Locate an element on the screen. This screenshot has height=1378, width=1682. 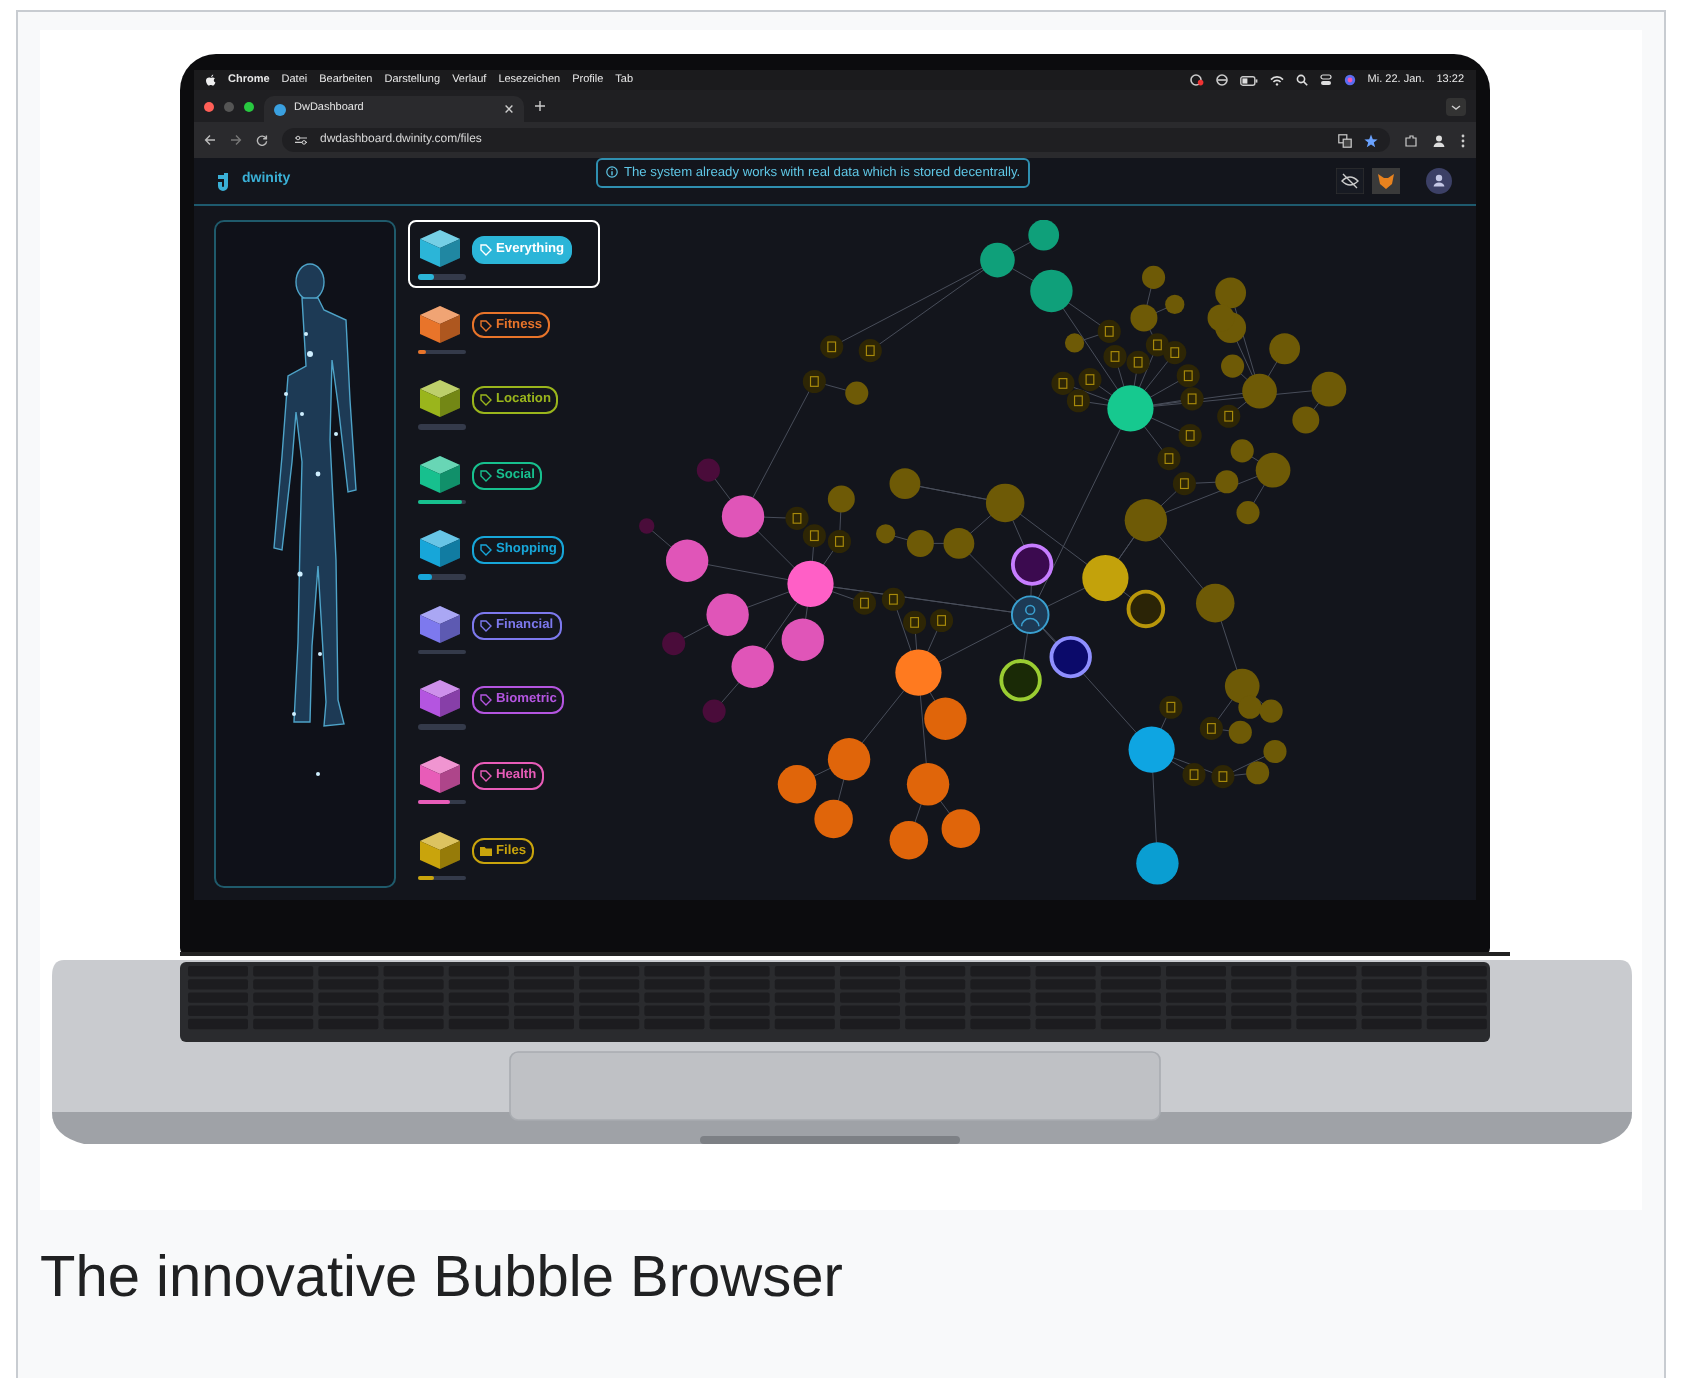
image-caption: The innovative Bubble Browser is located at coordinates (442, 1276).